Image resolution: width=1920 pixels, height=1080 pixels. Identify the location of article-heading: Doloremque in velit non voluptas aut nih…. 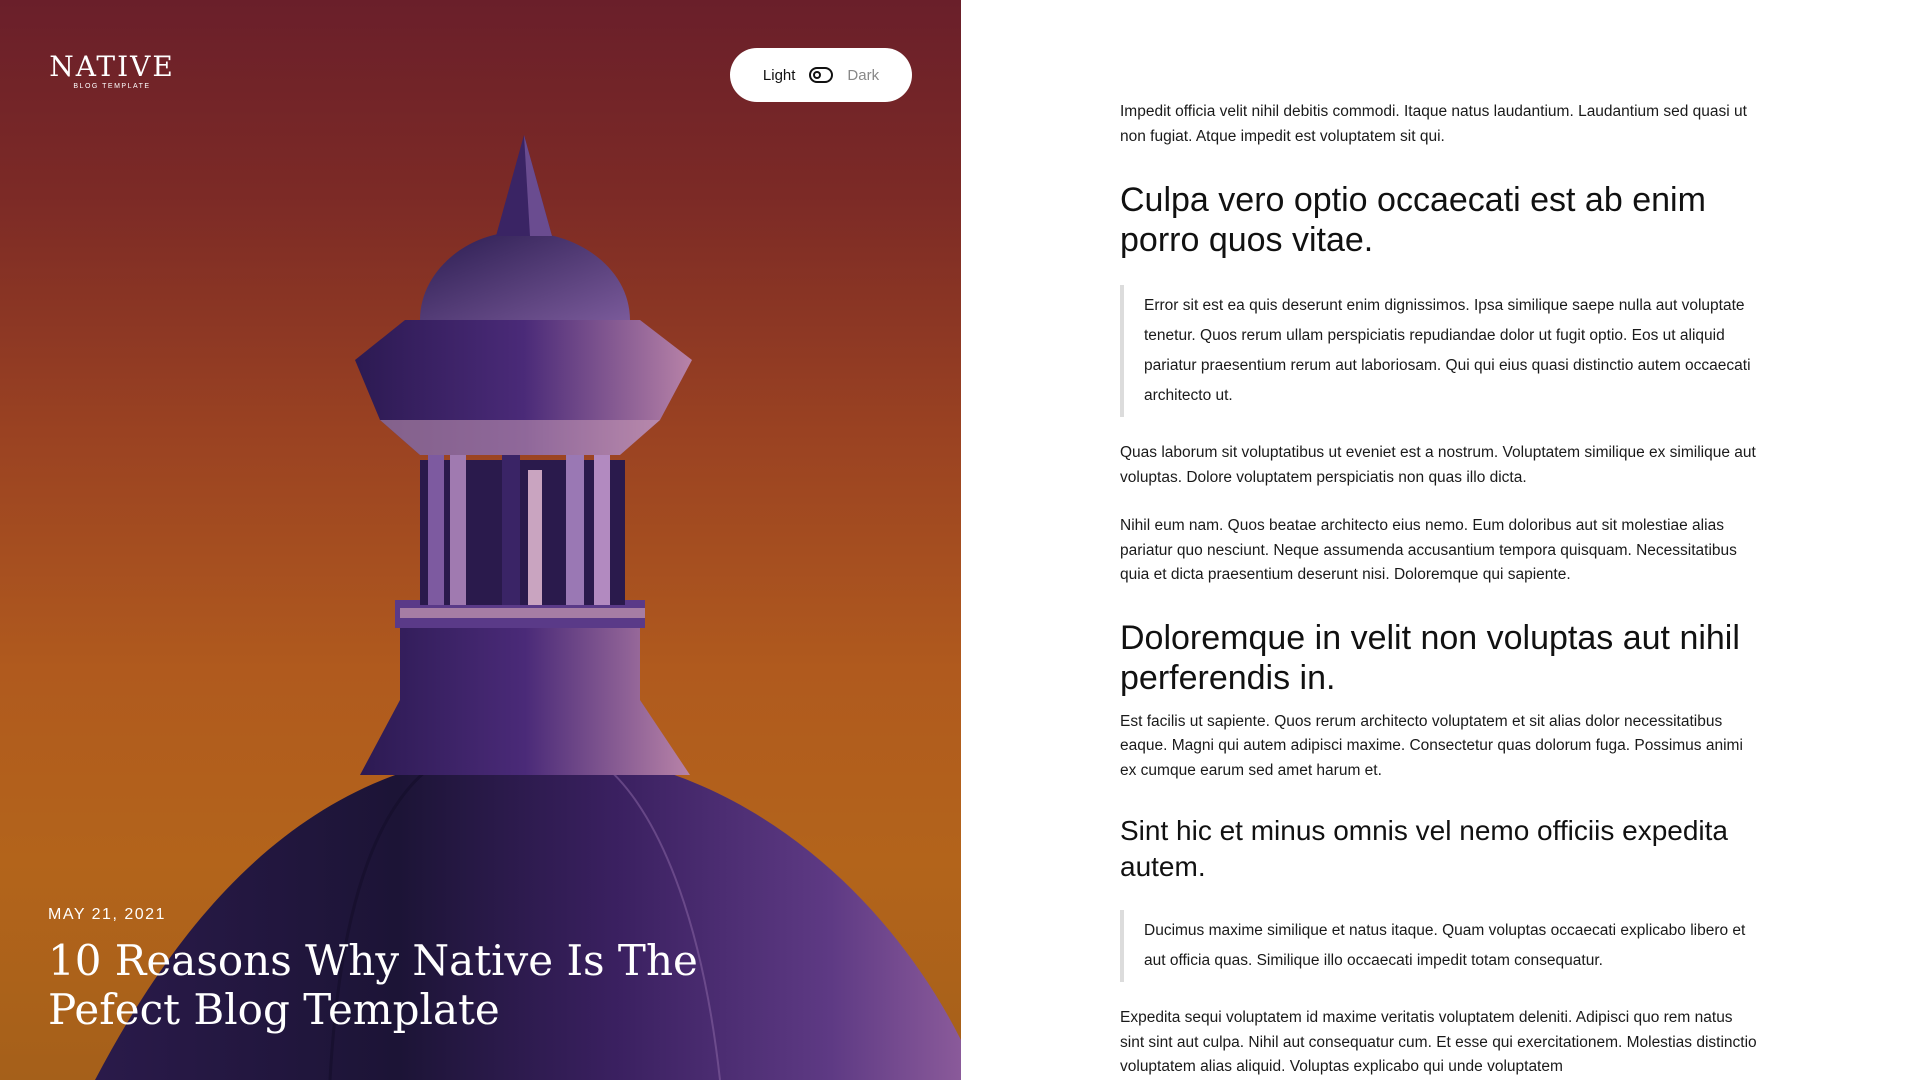
(1430, 657).